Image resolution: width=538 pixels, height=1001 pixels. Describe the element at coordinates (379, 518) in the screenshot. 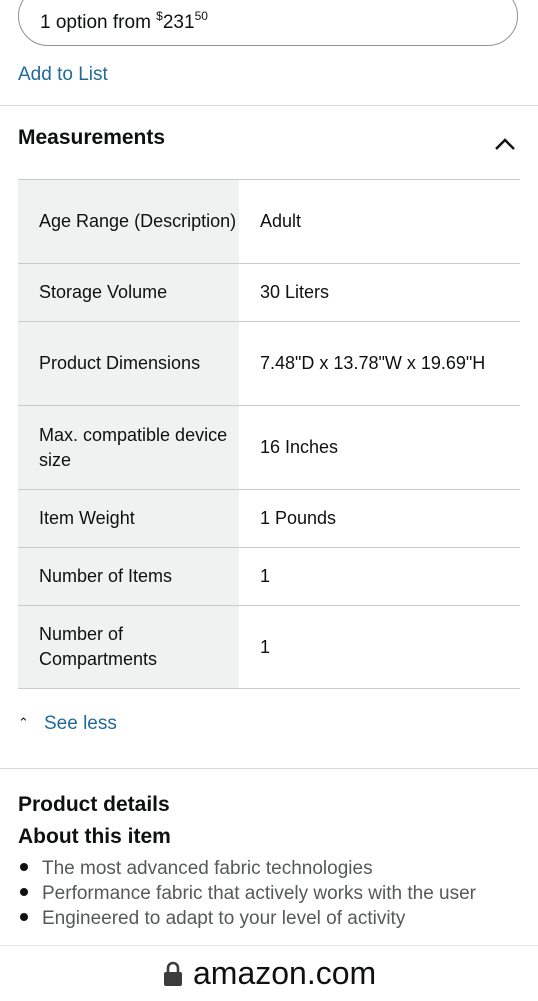

I see `row-value: 1 Pounds` at that location.